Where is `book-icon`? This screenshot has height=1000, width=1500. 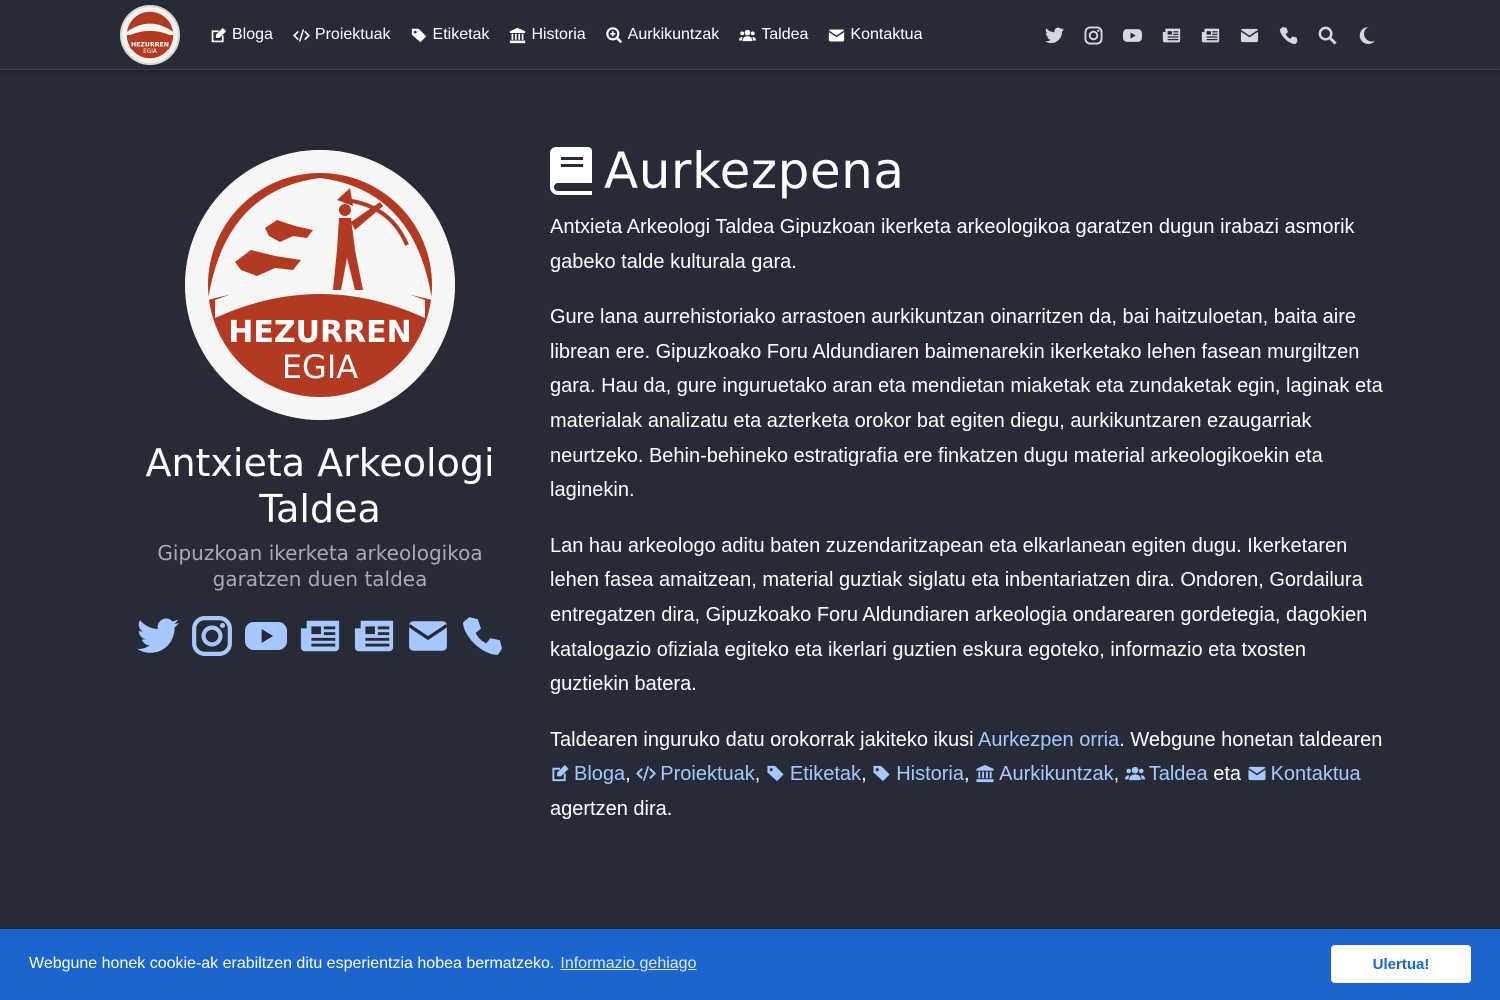 book-icon is located at coordinates (571, 171).